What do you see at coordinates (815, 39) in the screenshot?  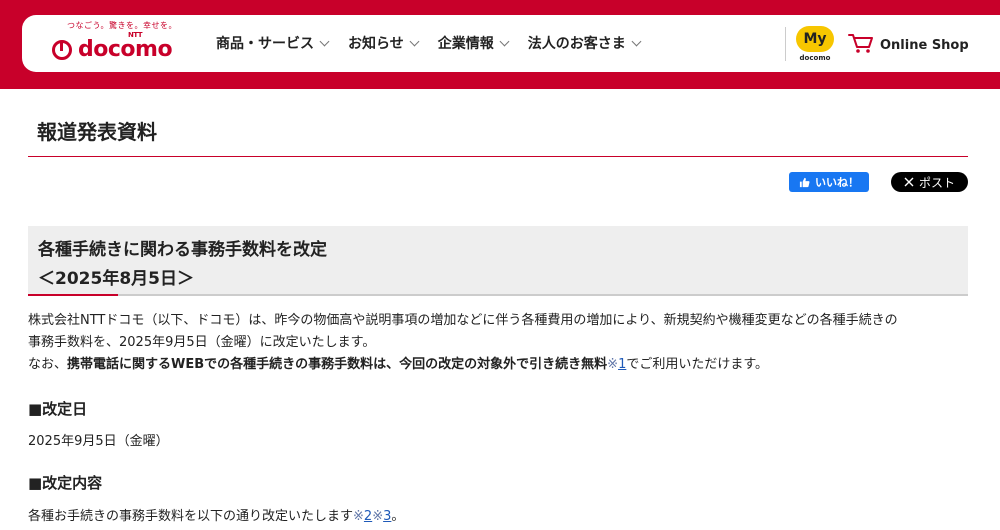 I see `my-docomo-badge: My` at bounding box center [815, 39].